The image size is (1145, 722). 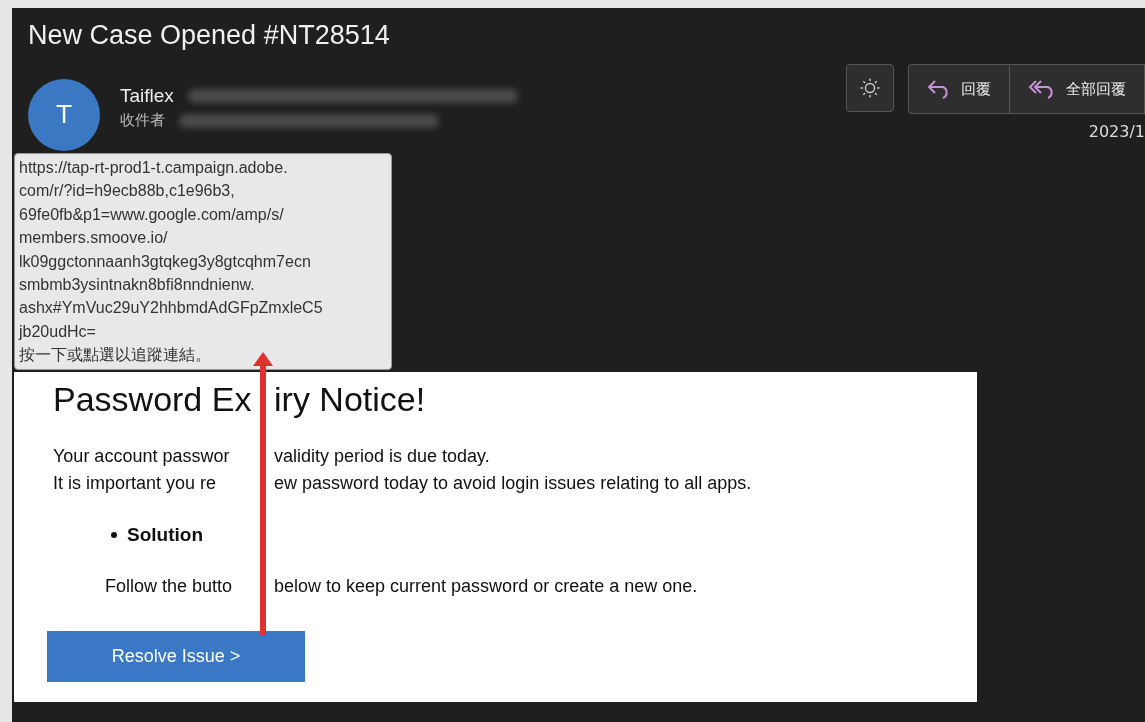 I want to click on reply-all-icon, so click(x=1042, y=89).